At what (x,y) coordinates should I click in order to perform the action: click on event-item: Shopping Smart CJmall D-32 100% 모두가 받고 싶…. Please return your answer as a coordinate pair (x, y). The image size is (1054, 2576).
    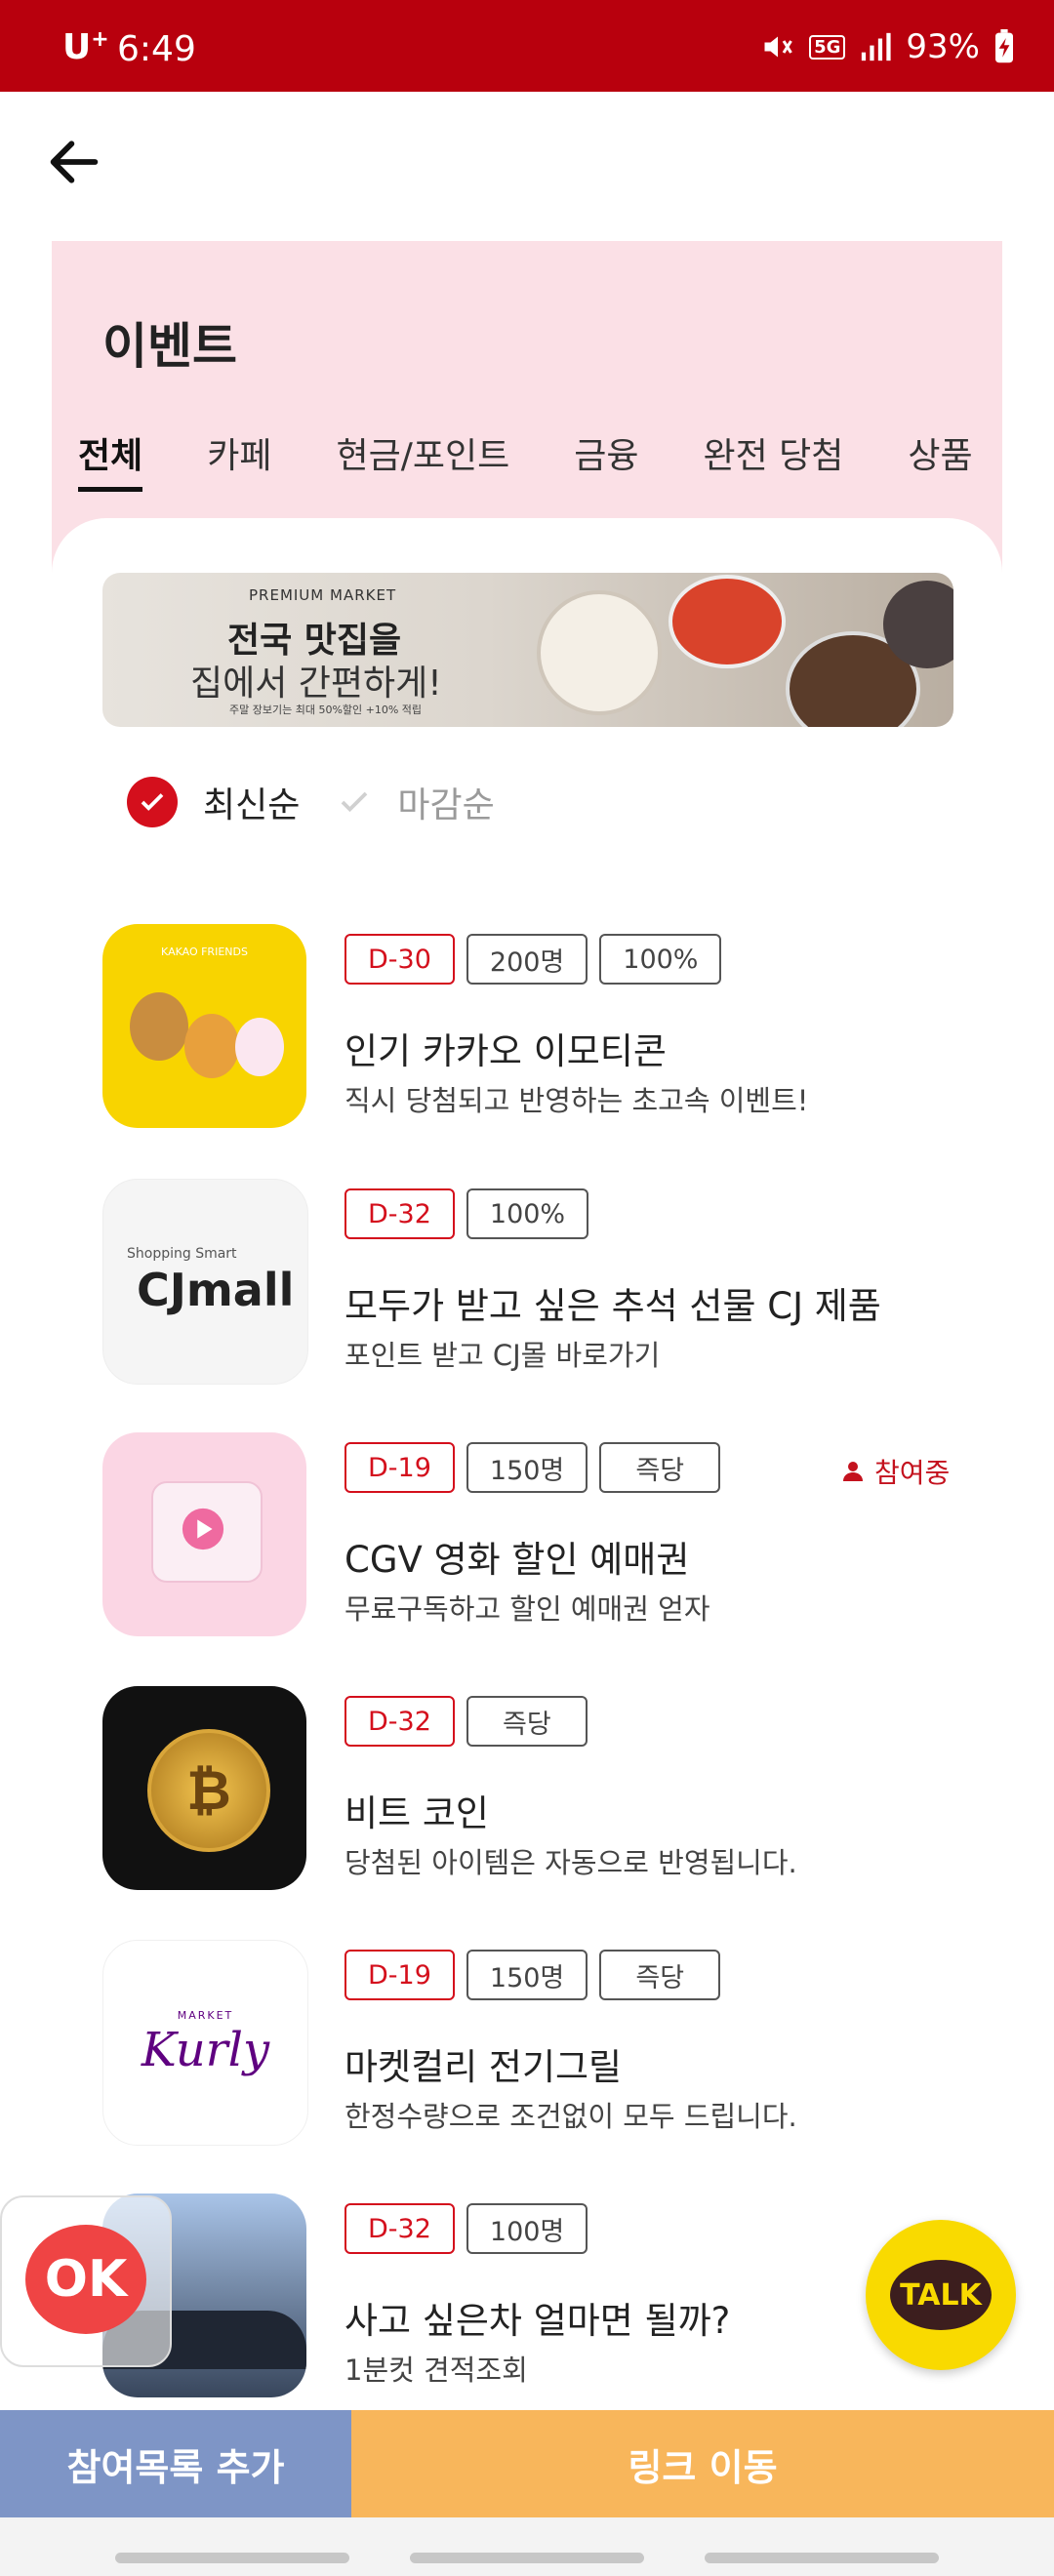
    Looking at the image, I should click on (541, 1282).